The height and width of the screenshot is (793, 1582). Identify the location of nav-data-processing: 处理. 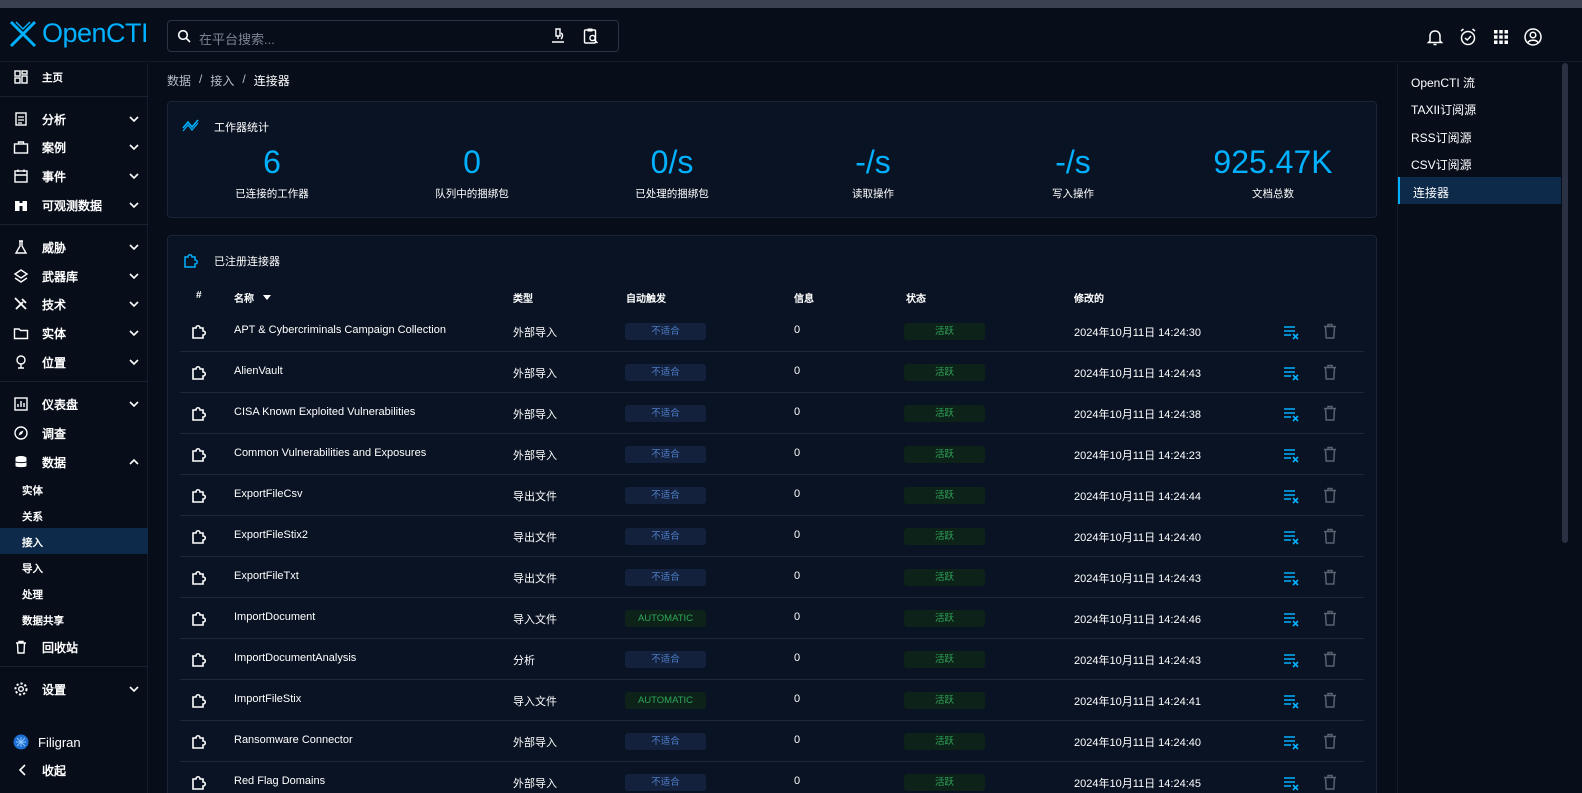
(74, 593).